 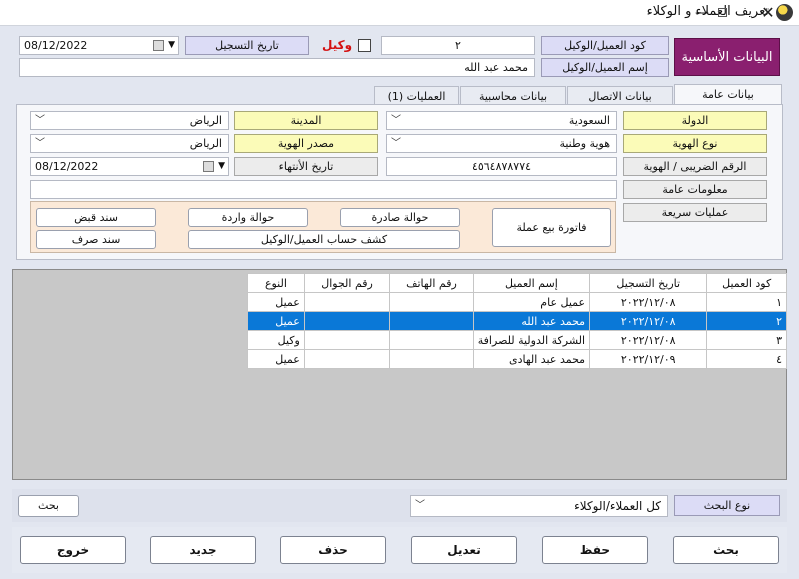 What do you see at coordinates (276, 283) in the screenshot?
I see `column-header: النوع` at bounding box center [276, 283].